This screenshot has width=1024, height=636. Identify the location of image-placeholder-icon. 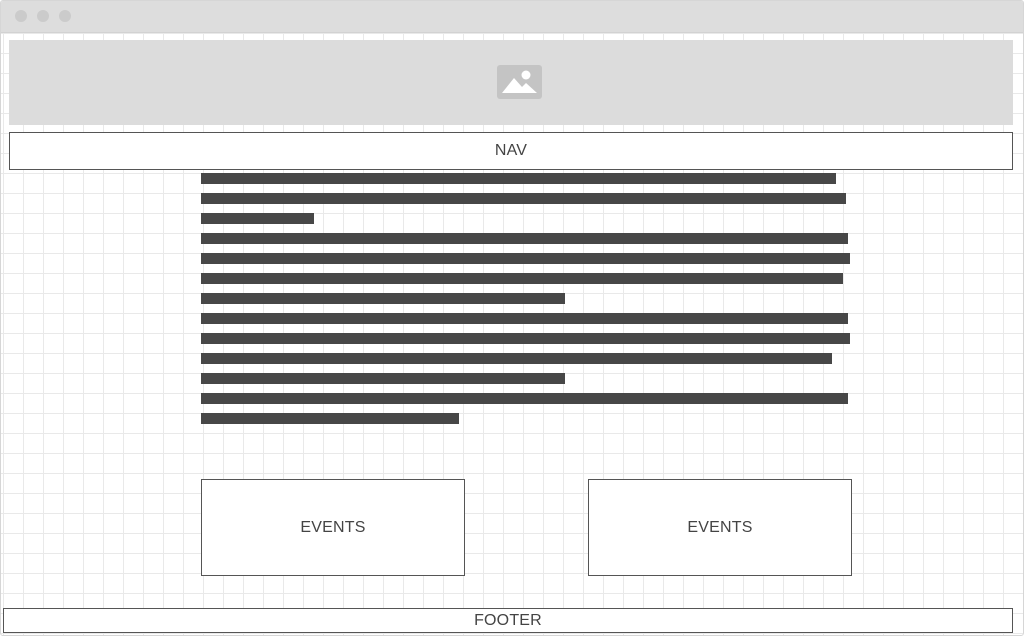
(519, 82).